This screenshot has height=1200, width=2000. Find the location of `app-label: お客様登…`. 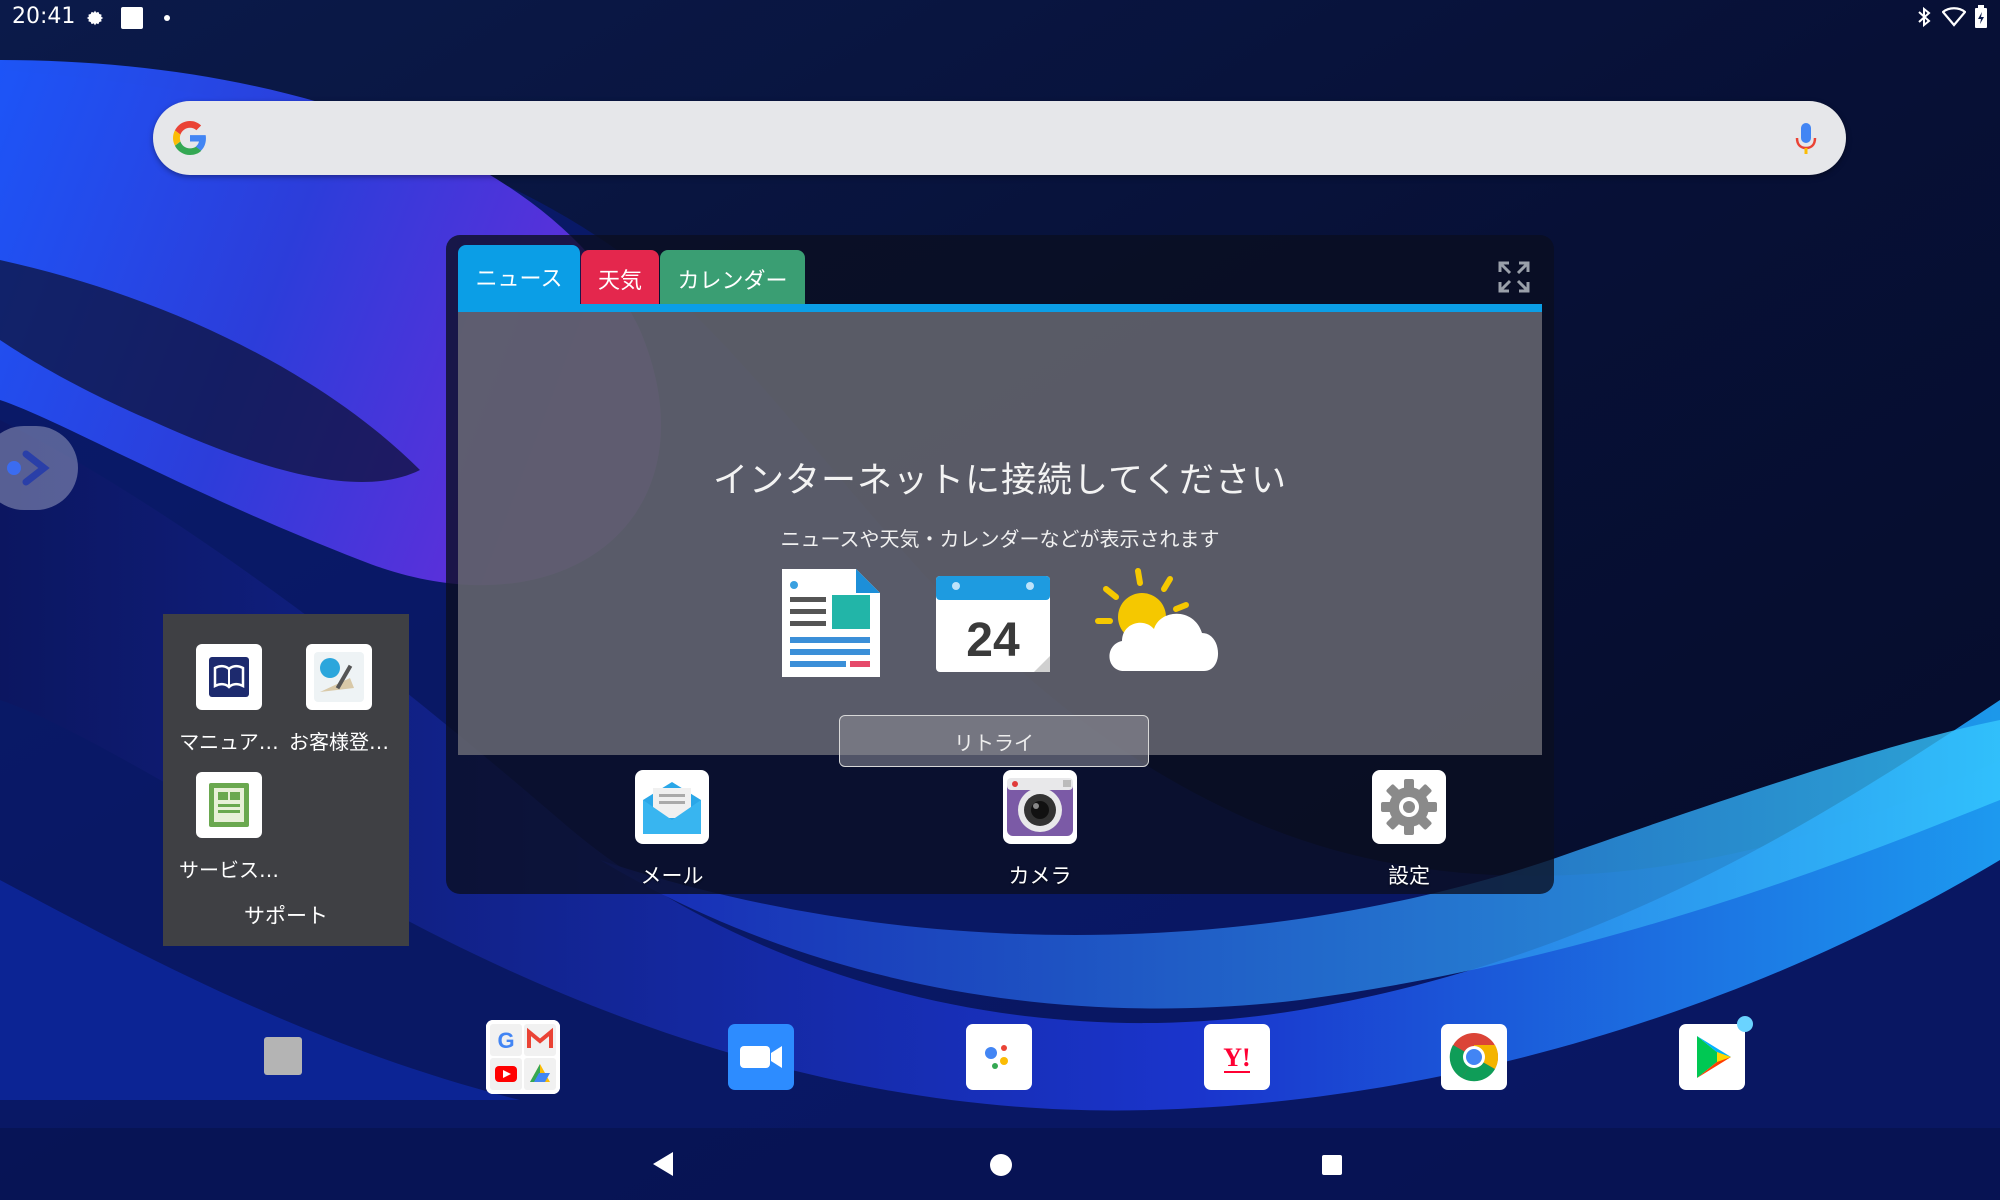

app-label: お客様登… is located at coordinates (339, 742).